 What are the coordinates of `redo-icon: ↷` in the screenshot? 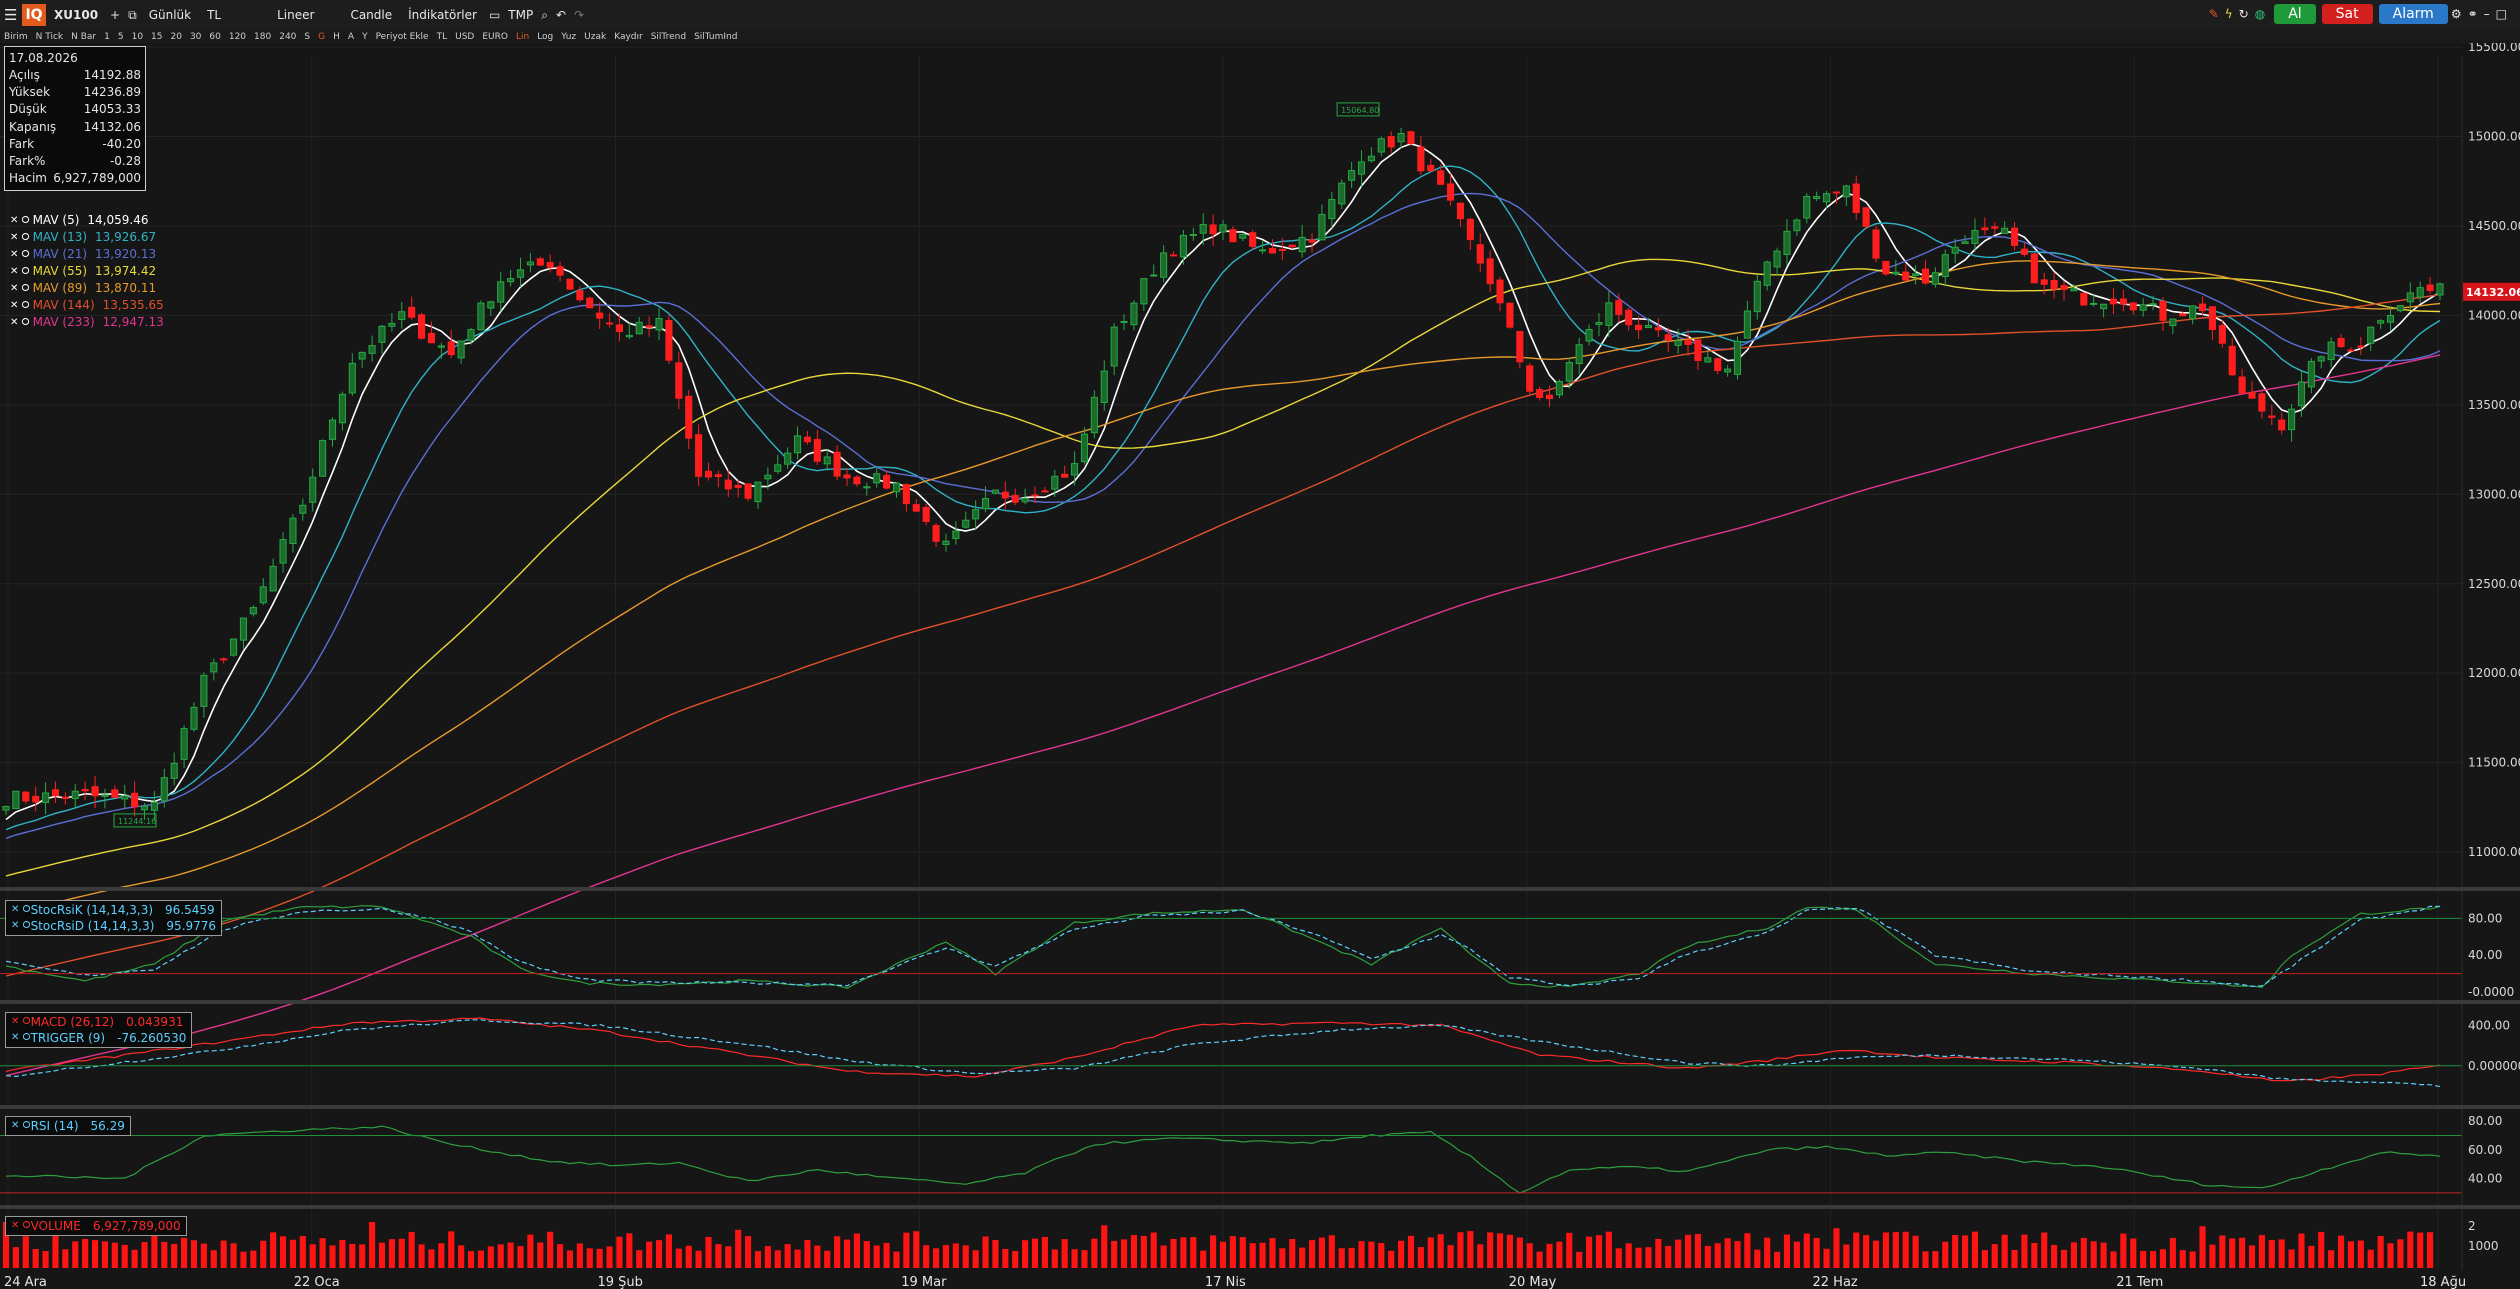 It's located at (579, 15).